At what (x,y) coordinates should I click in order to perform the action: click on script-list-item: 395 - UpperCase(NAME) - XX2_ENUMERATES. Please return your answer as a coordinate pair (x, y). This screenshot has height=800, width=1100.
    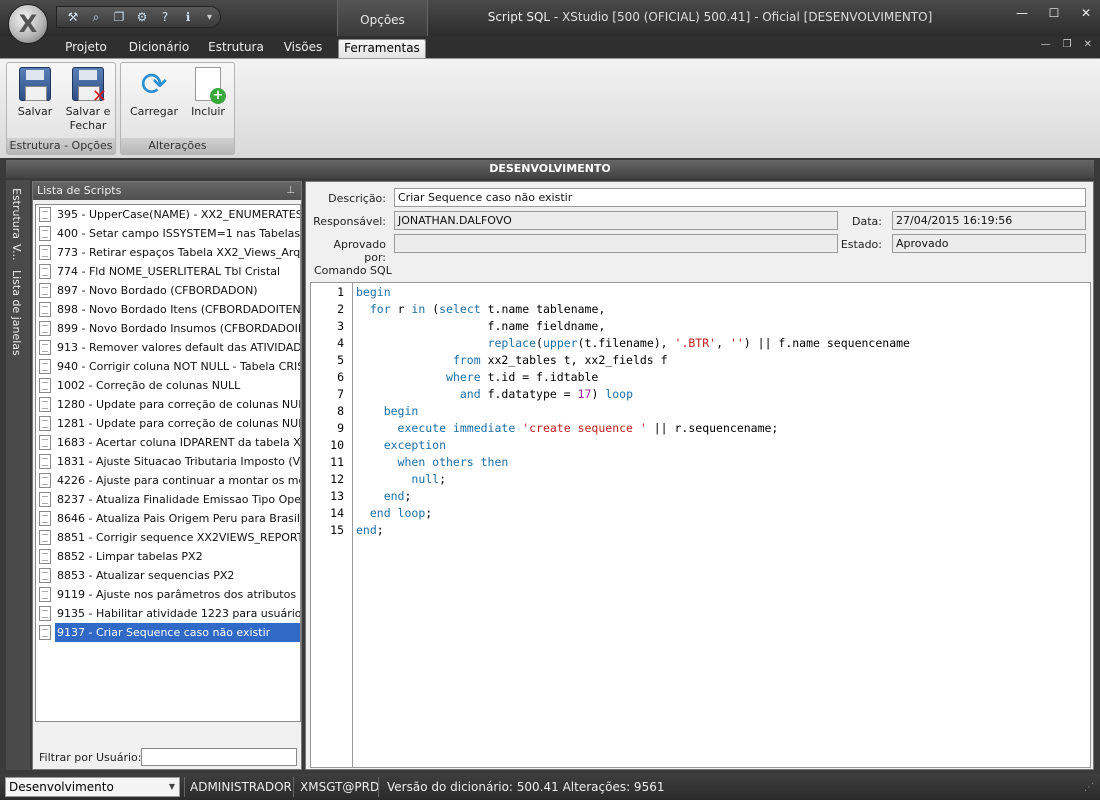
    Looking at the image, I should click on (168, 214).